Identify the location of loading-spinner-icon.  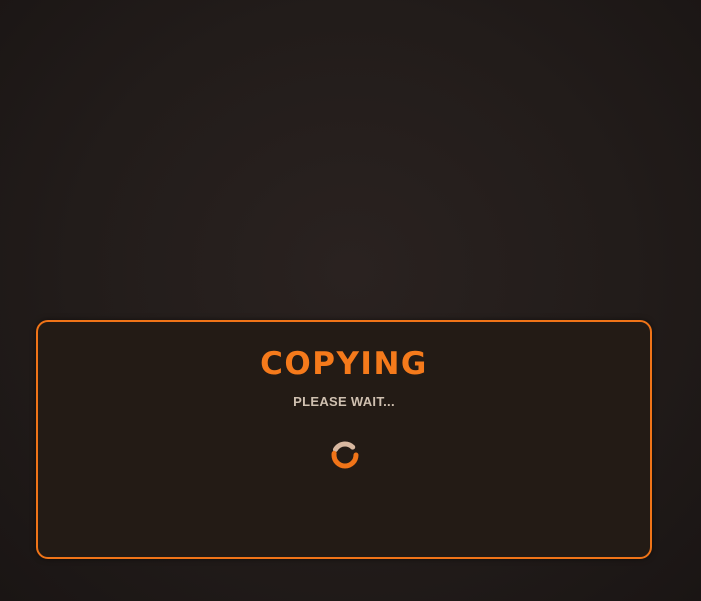
(345, 455).